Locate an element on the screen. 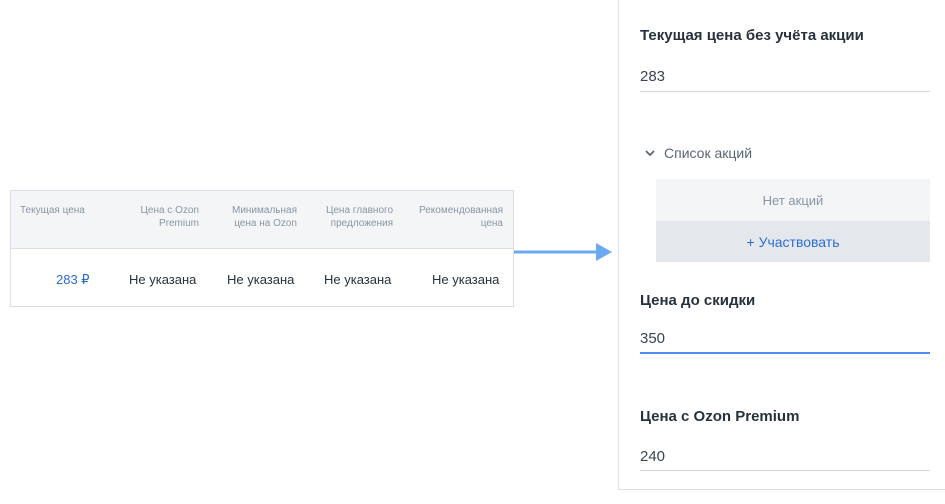 Image resolution: width=945 pixels, height=504 pixels. current-price-underline is located at coordinates (785, 91).